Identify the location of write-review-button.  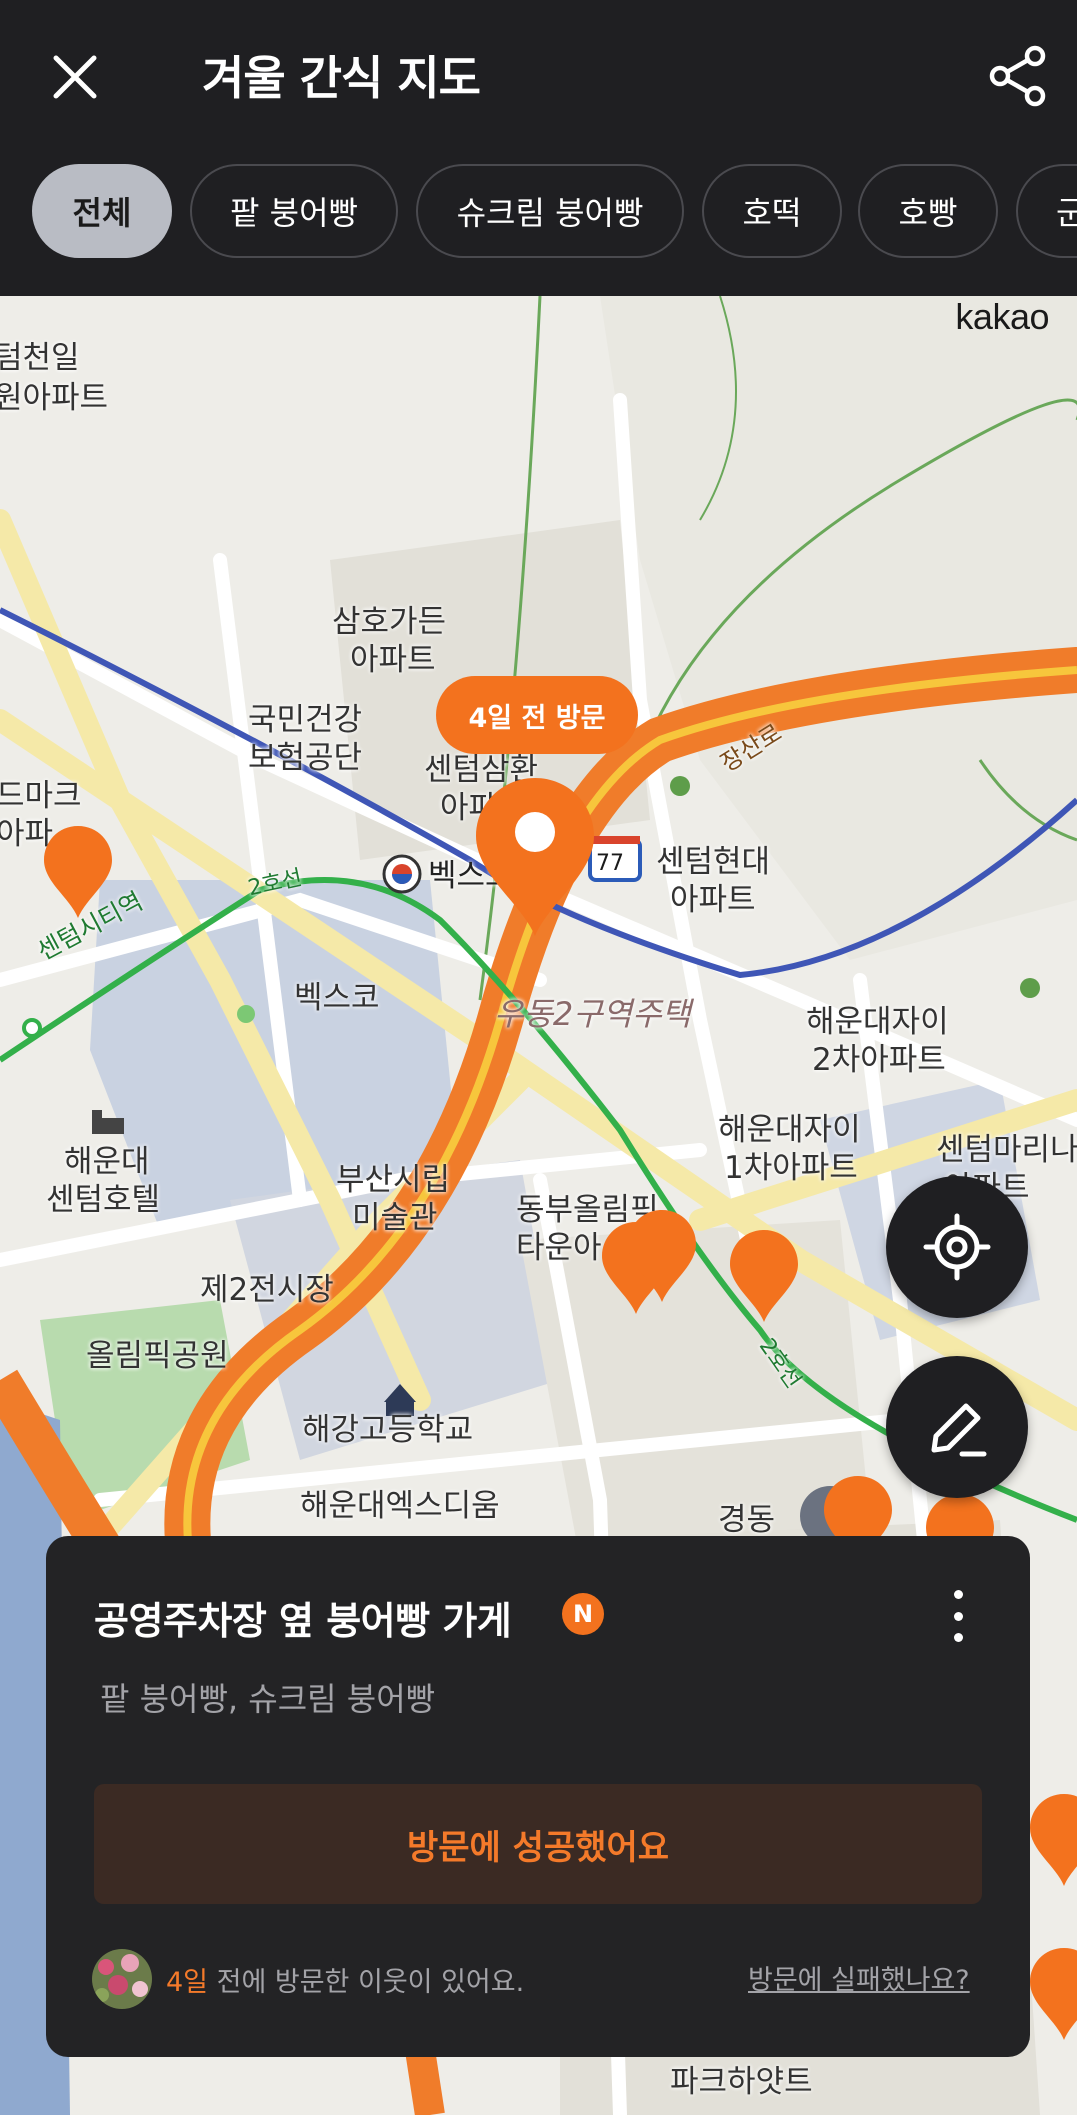
(957, 1427).